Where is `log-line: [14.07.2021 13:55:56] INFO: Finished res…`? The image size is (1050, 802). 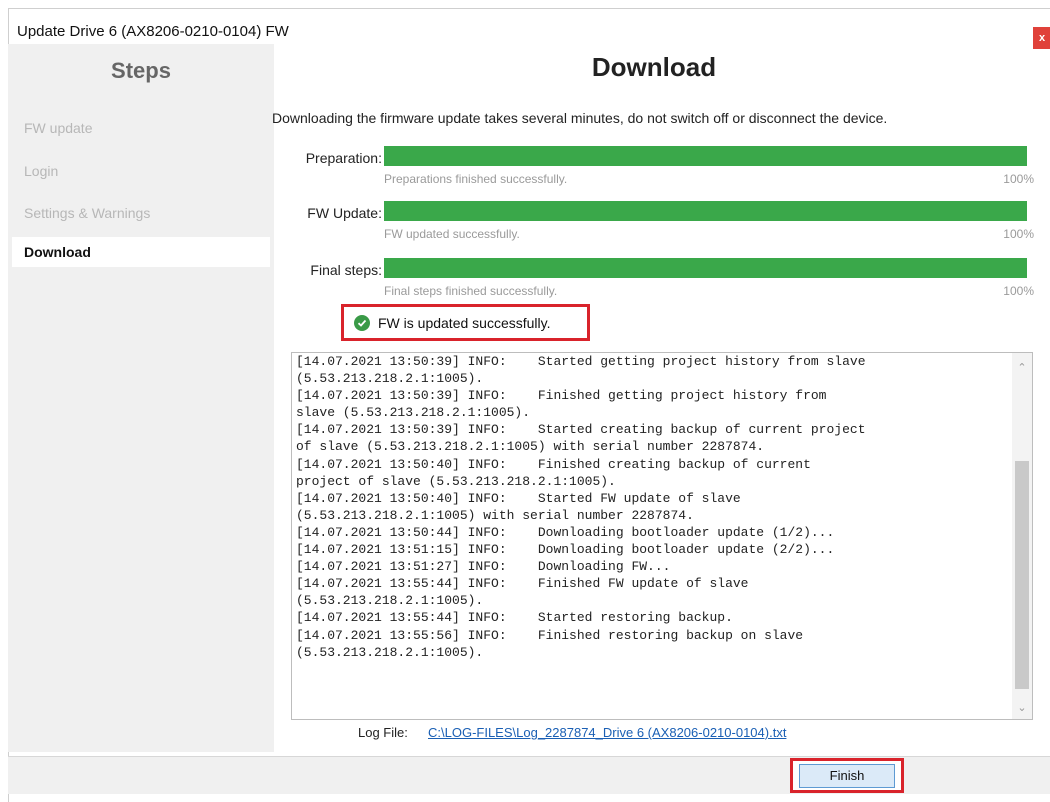
log-line: [14.07.2021 13:55:56] INFO: Finished res… is located at coordinates (550, 635).